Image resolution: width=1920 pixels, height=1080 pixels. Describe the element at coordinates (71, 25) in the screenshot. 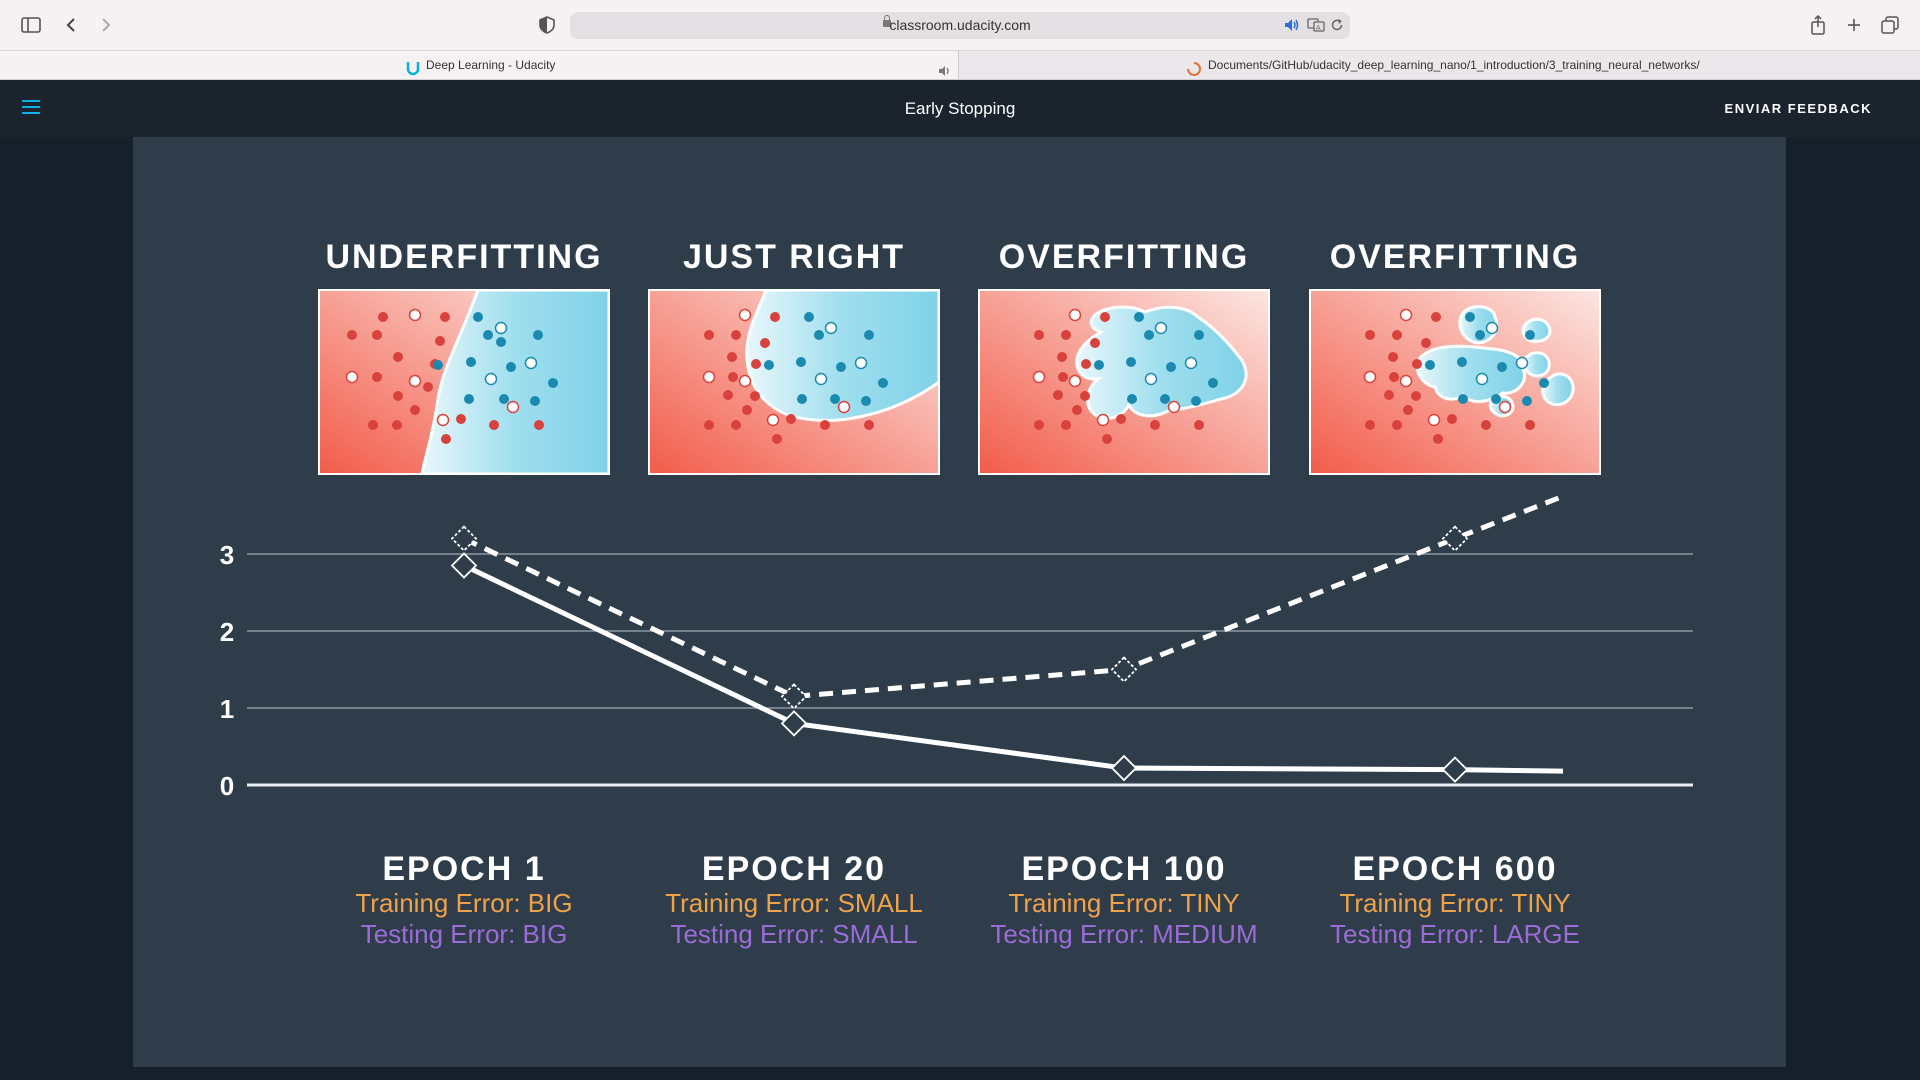

I see `back-icon` at that location.